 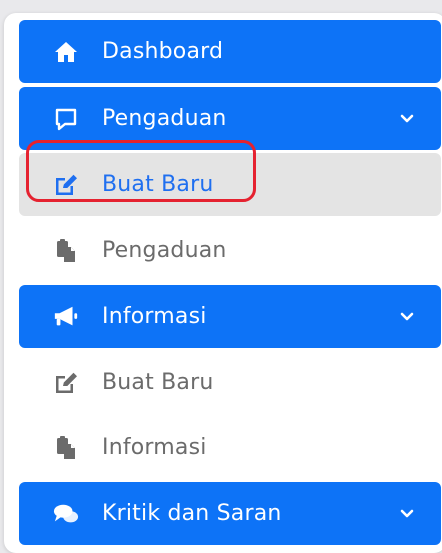 What do you see at coordinates (230, 447) in the screenshot?
I see `sidebar-item-informasi-list: Informasi` at bounding box center [230, 447].